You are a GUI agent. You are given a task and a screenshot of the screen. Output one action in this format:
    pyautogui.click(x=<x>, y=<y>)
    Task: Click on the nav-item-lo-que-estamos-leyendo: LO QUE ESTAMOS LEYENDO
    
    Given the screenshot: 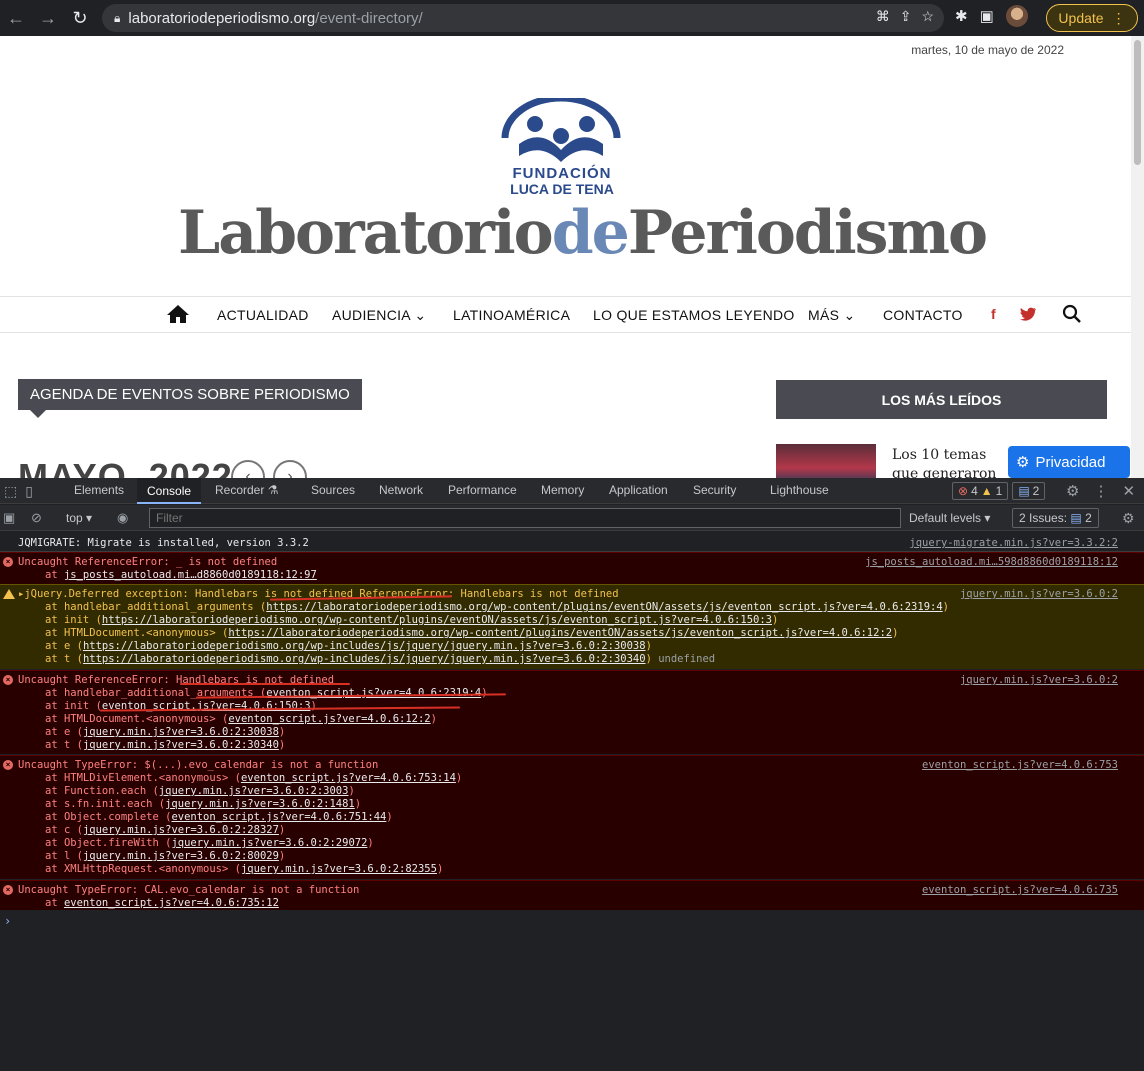 What is the action you would take?
    pyautogui.click(x=694, y=315)
    